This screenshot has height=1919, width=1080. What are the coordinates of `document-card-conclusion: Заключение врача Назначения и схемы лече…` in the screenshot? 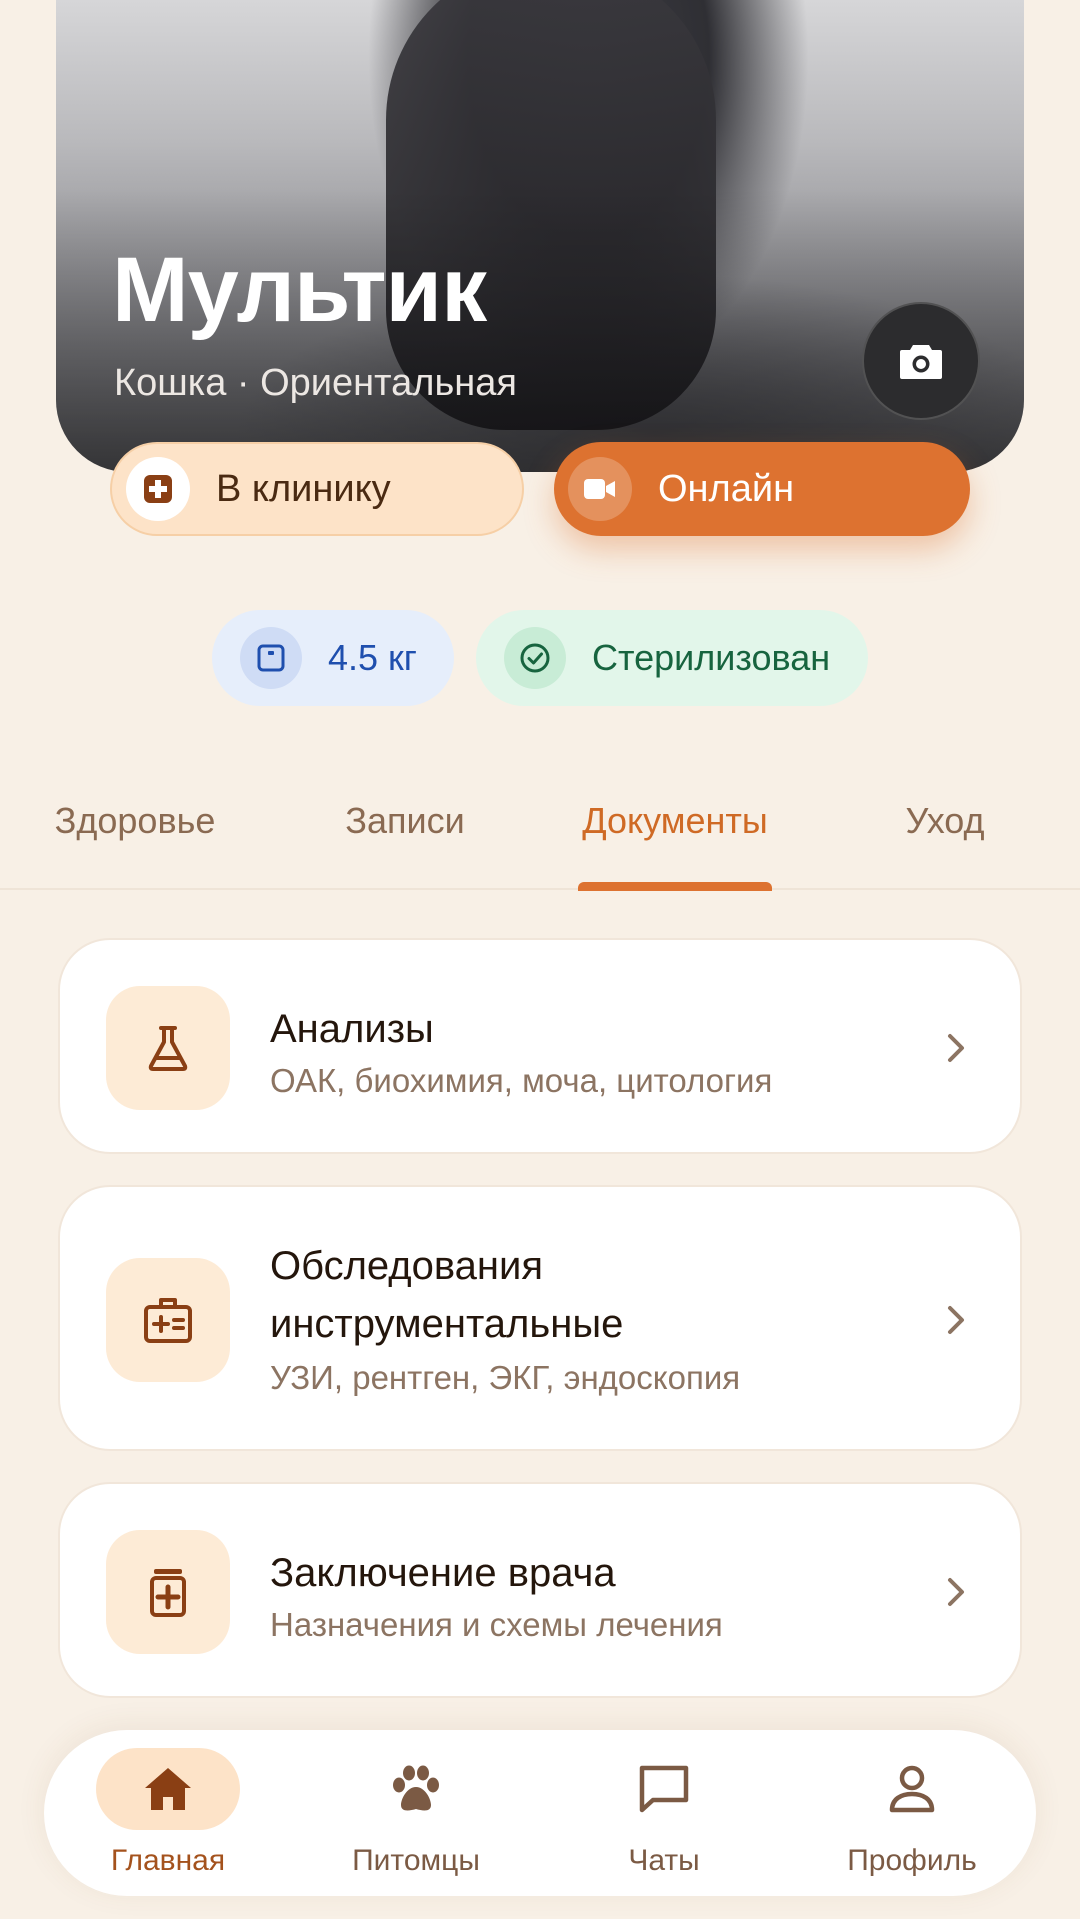 It's located at (540, 1590).